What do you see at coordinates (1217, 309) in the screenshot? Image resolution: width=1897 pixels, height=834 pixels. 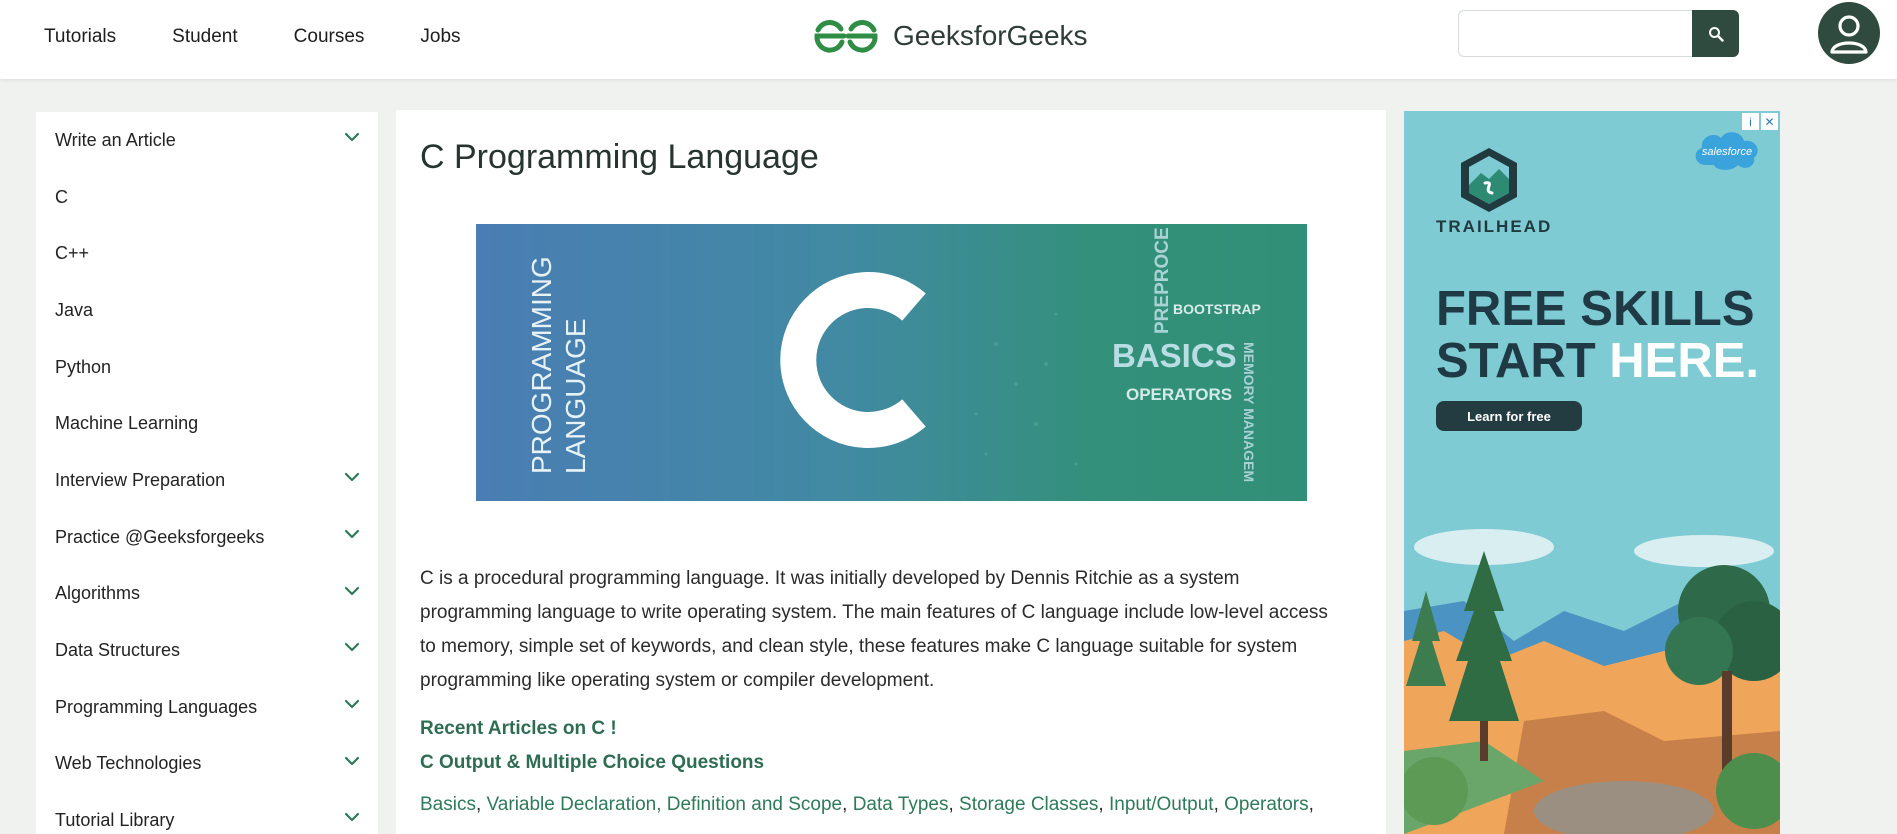 I see `banner-word-bootstrap: BOOTSTRAP` at bounding box center [1217, 309].